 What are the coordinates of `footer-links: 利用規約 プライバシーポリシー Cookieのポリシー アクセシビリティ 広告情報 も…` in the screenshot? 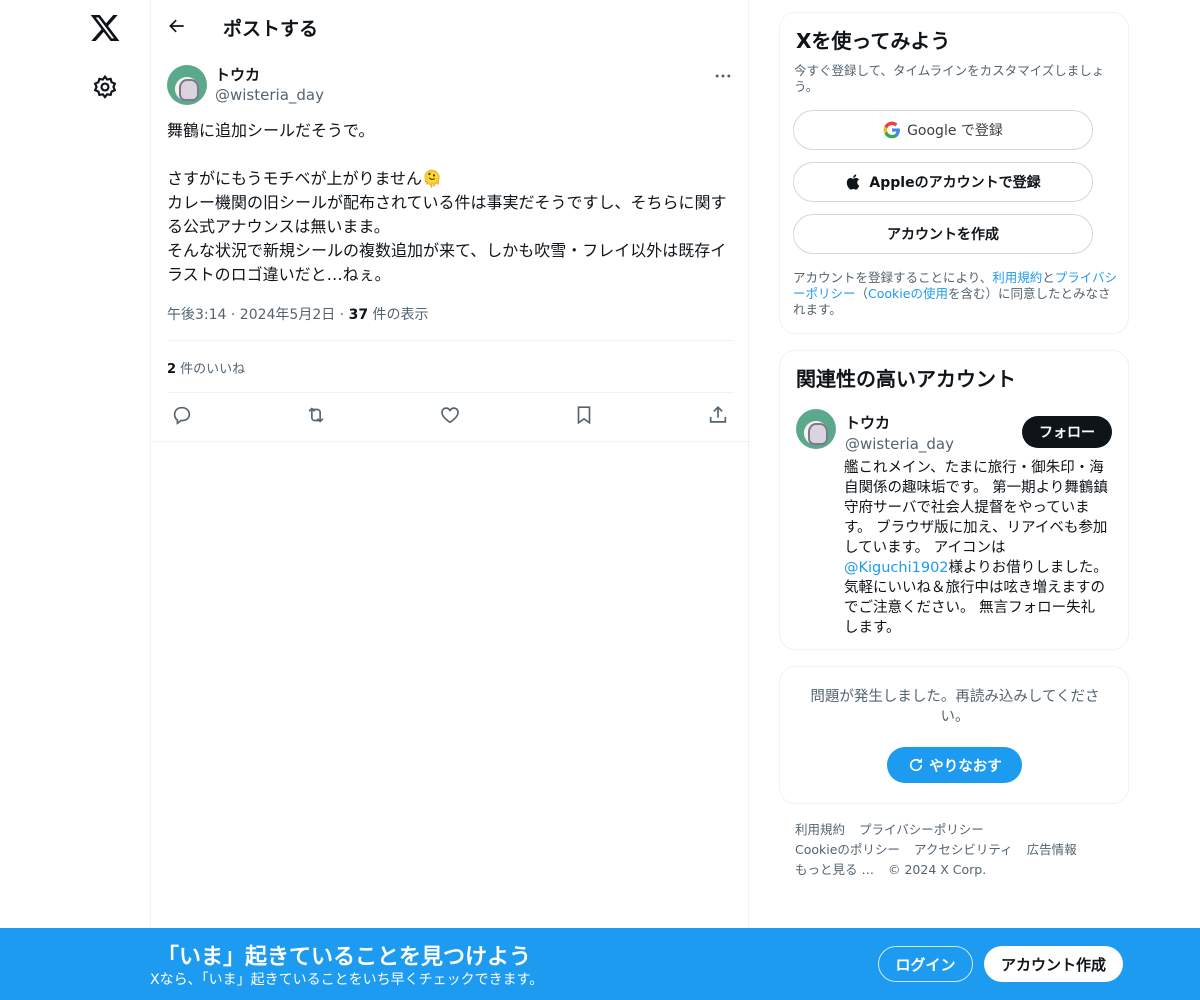 It's located at (955, 850).